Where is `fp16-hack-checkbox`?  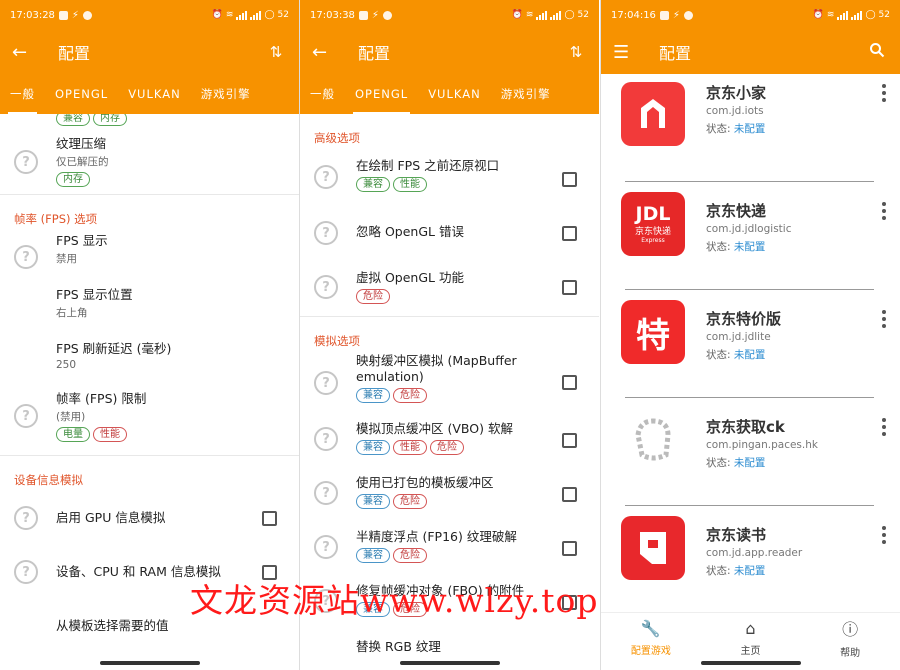 fp16-hack-checkbox is located at coordinates (569, 548).